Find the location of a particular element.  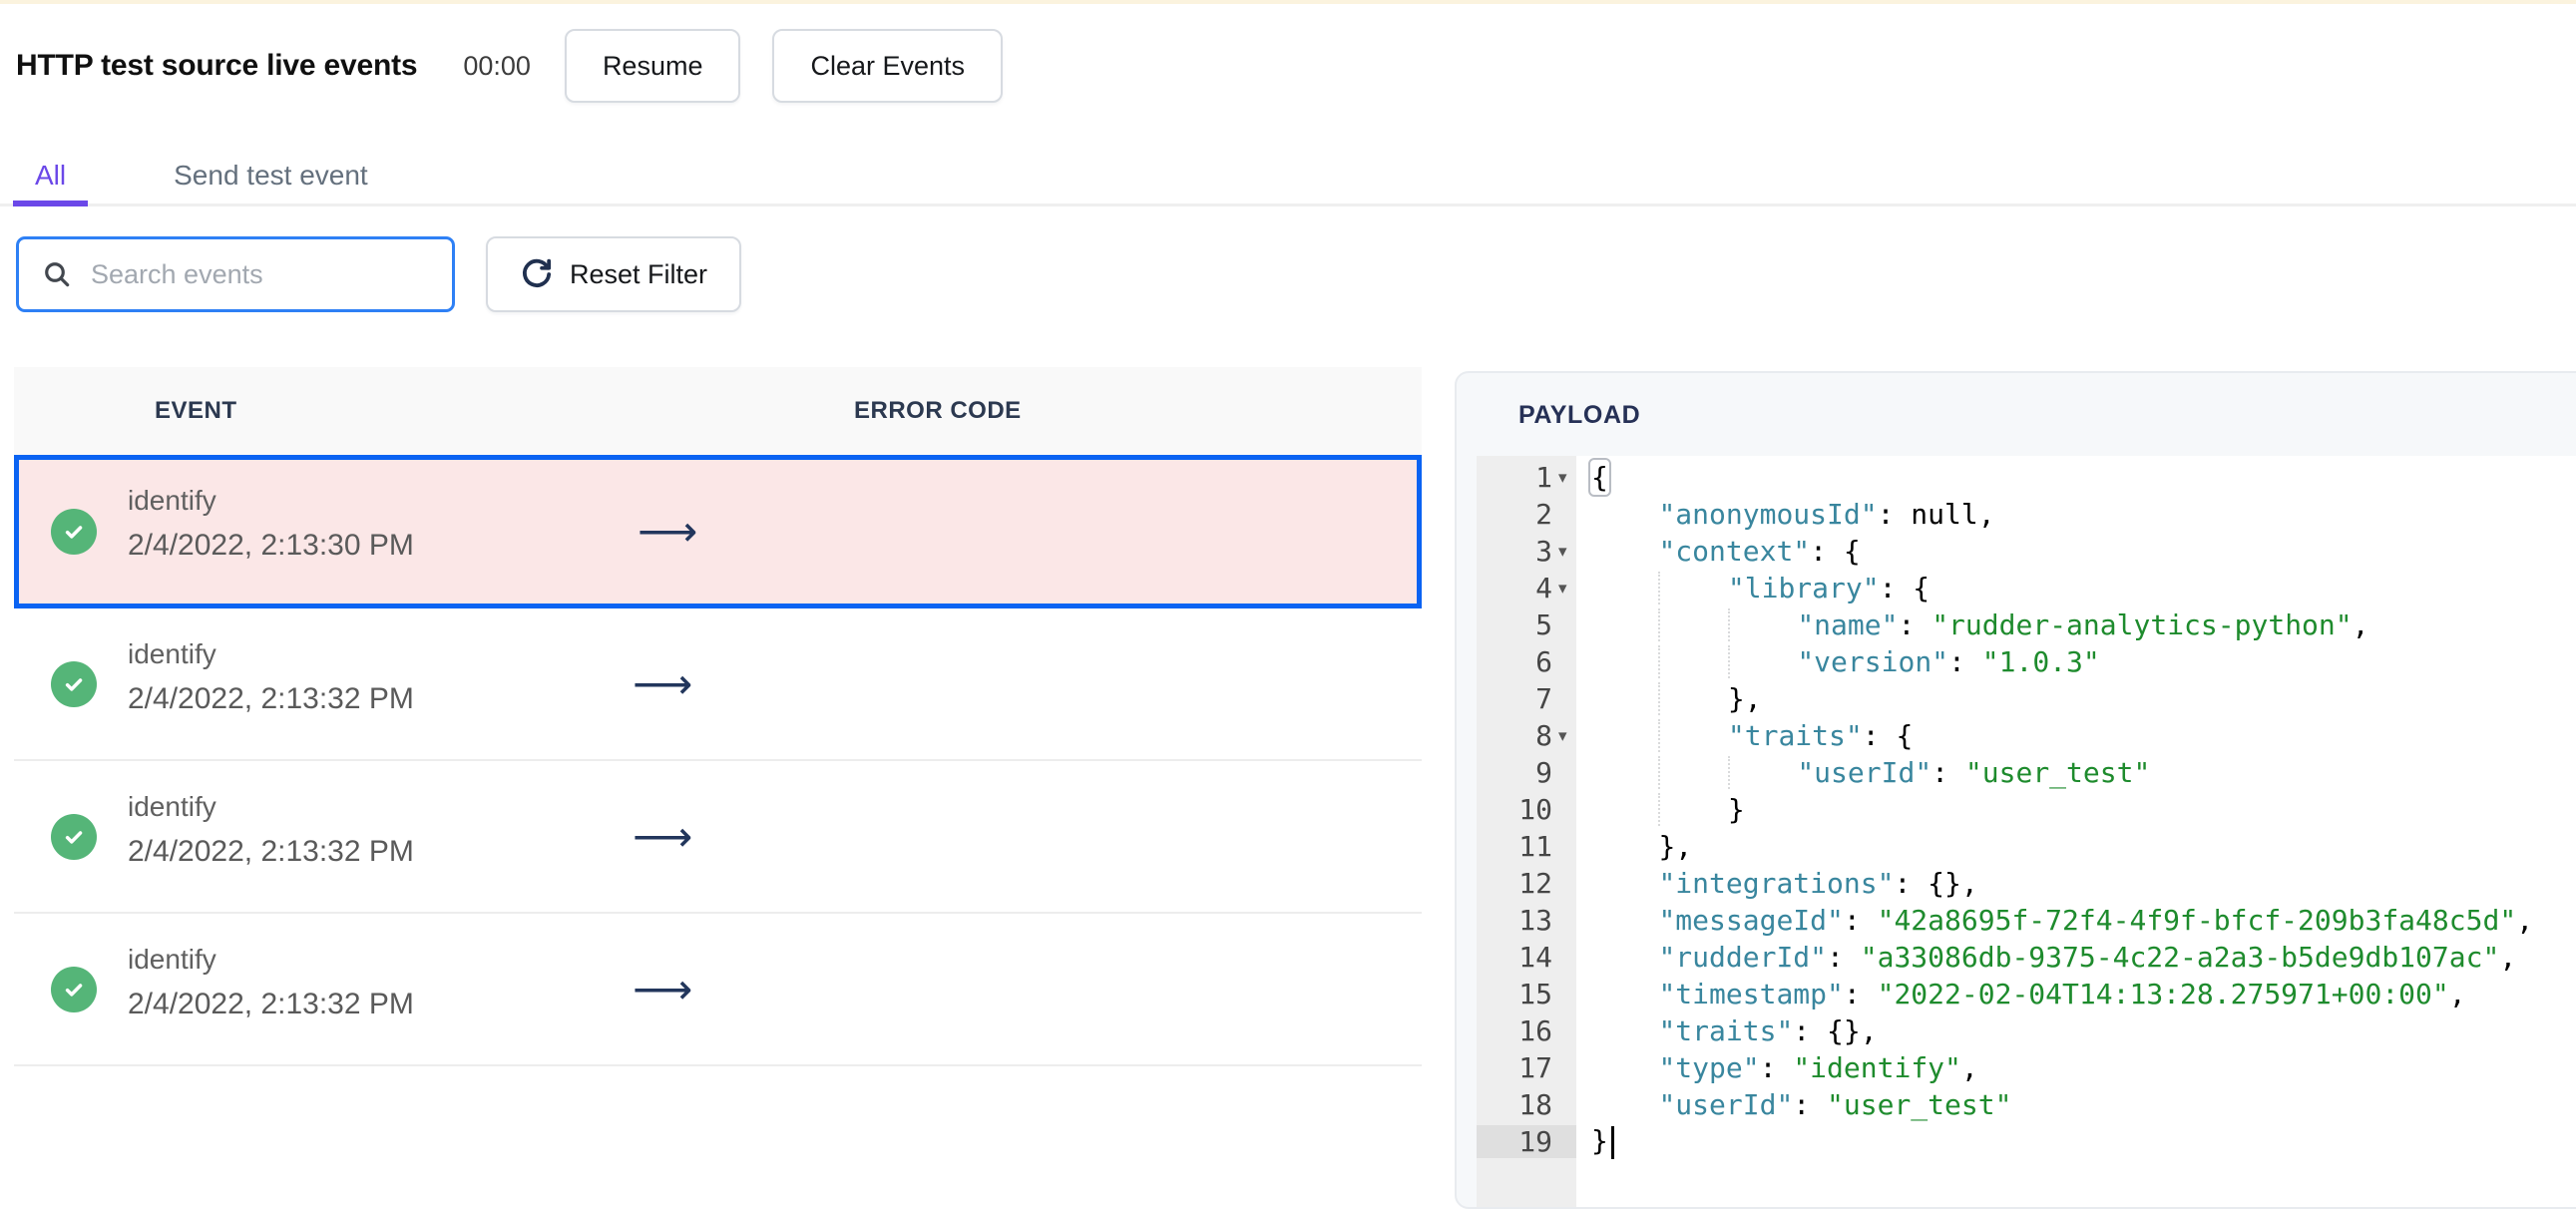

code-line: 2 "anonymousId": null, is located at coordinates (2026, 514).